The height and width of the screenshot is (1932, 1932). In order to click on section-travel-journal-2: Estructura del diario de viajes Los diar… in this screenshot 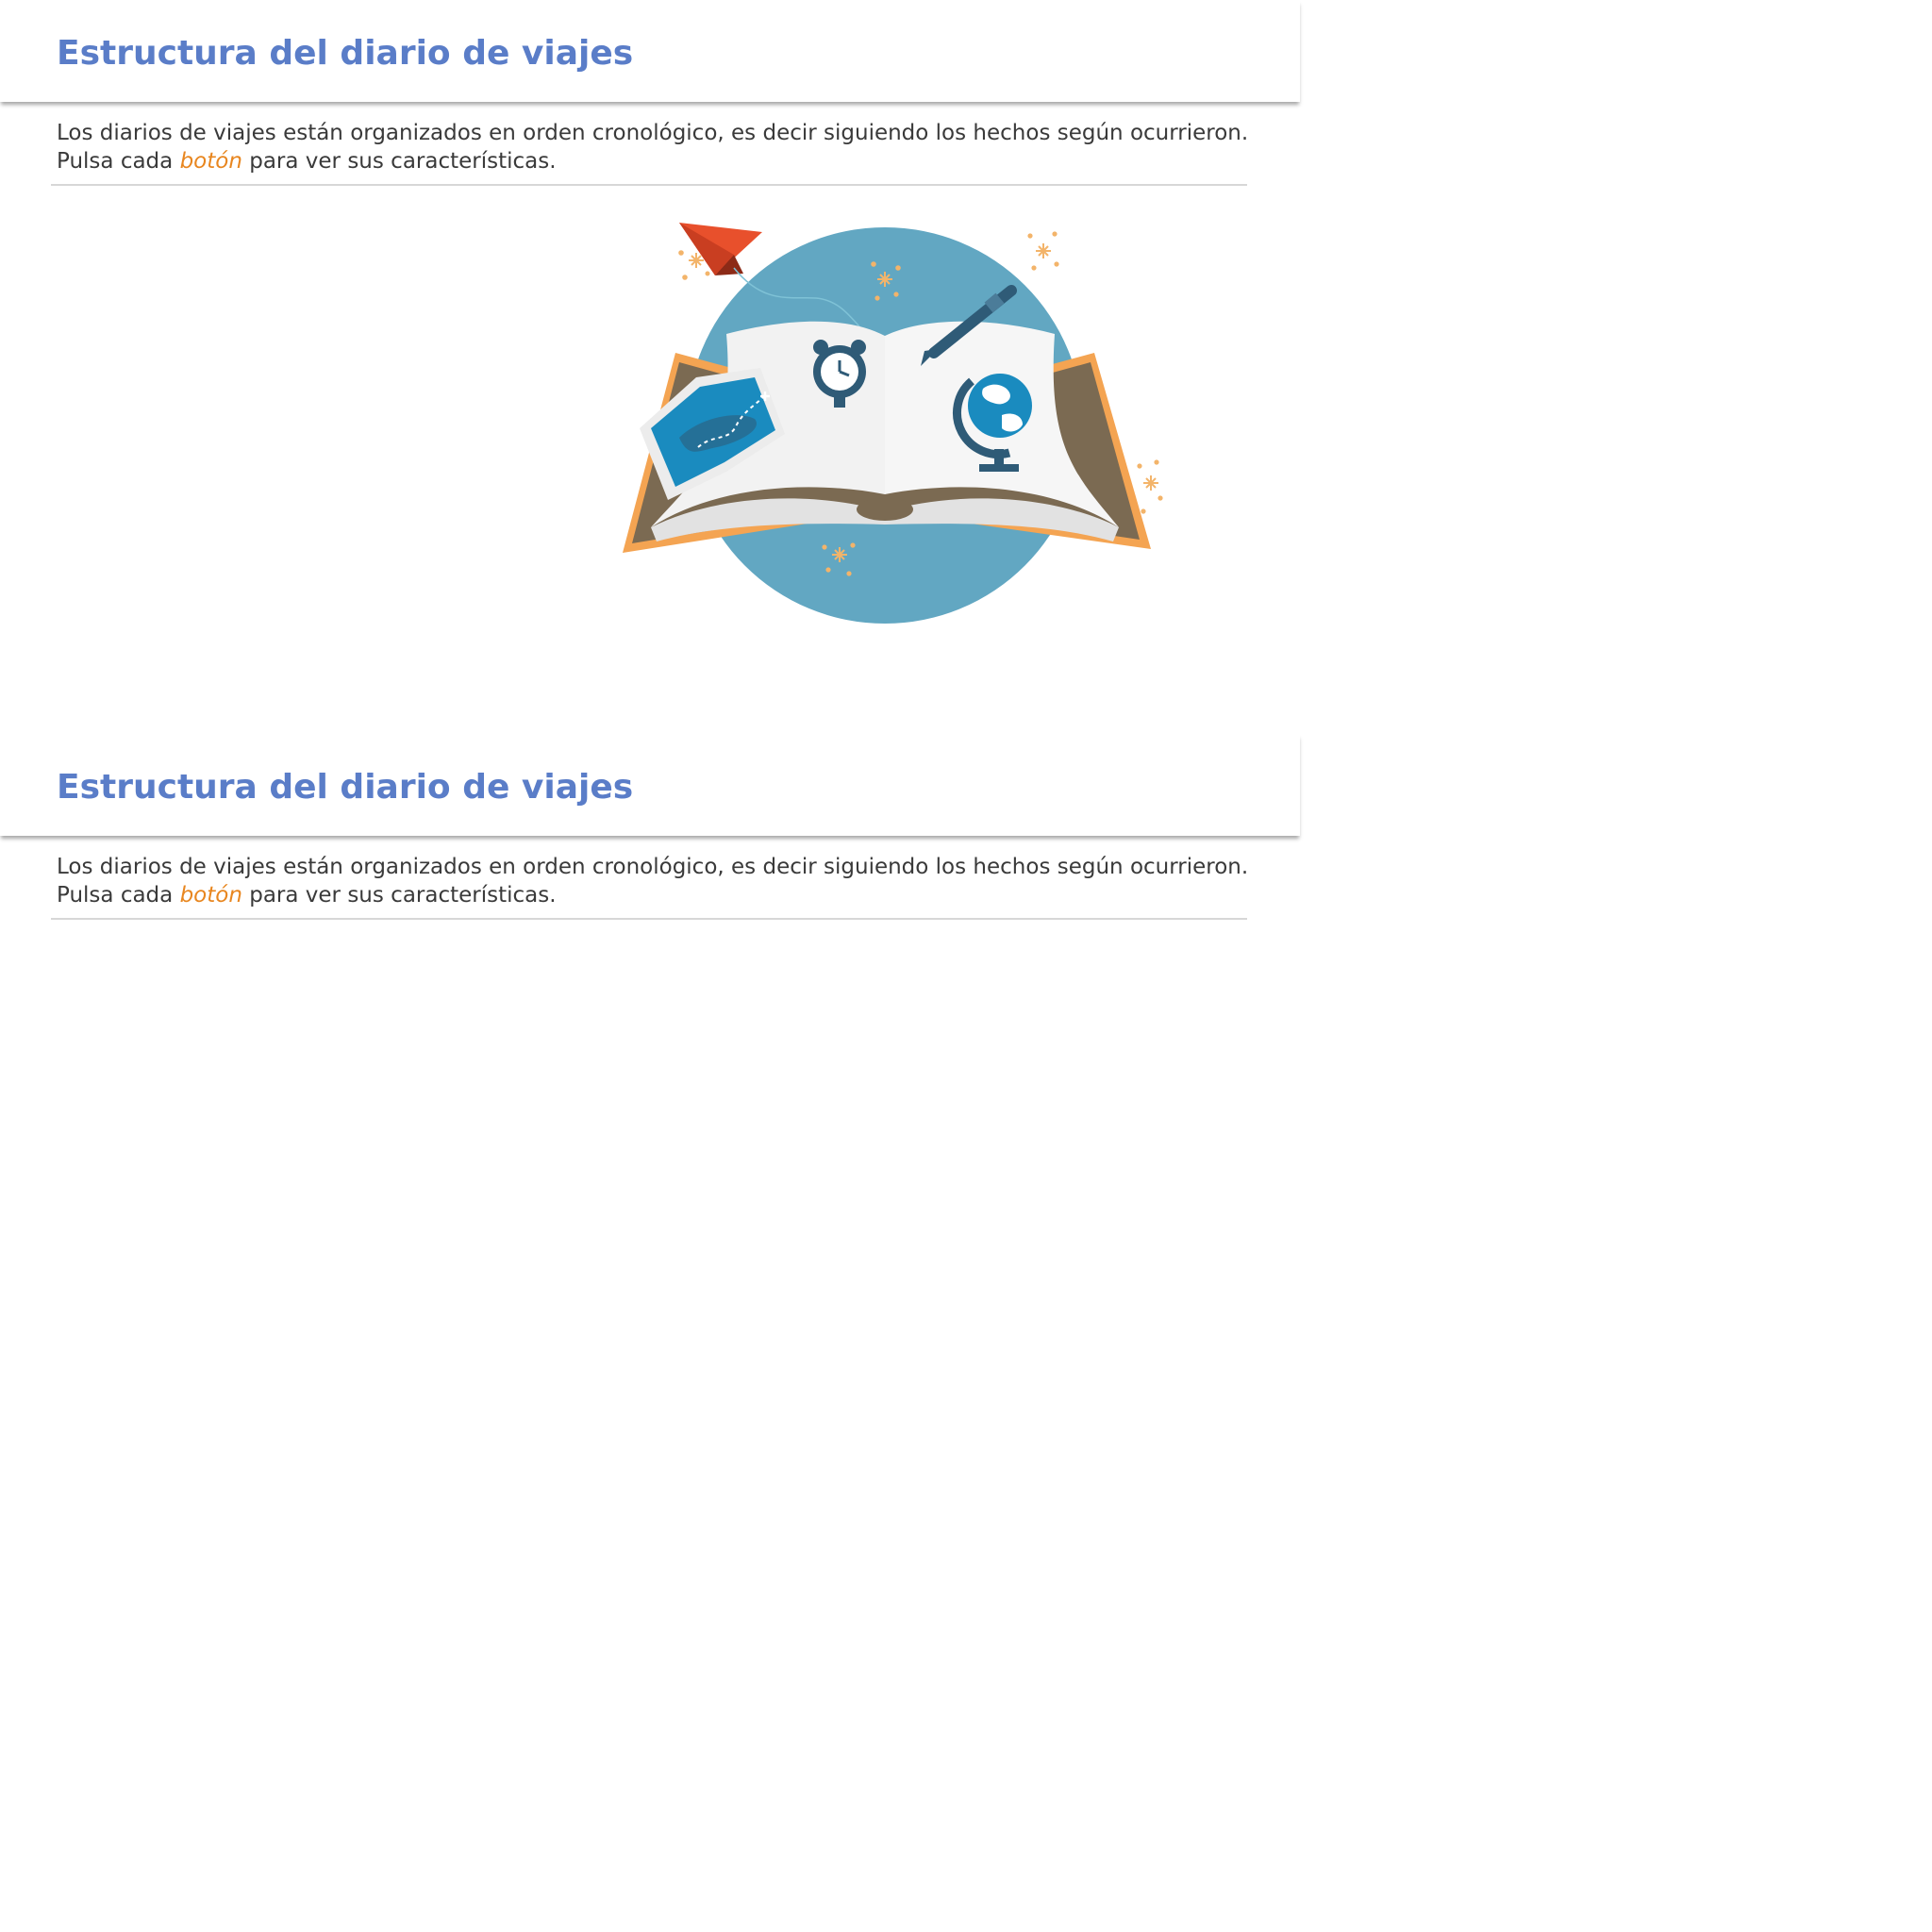, I will do `click(651, 827)`.